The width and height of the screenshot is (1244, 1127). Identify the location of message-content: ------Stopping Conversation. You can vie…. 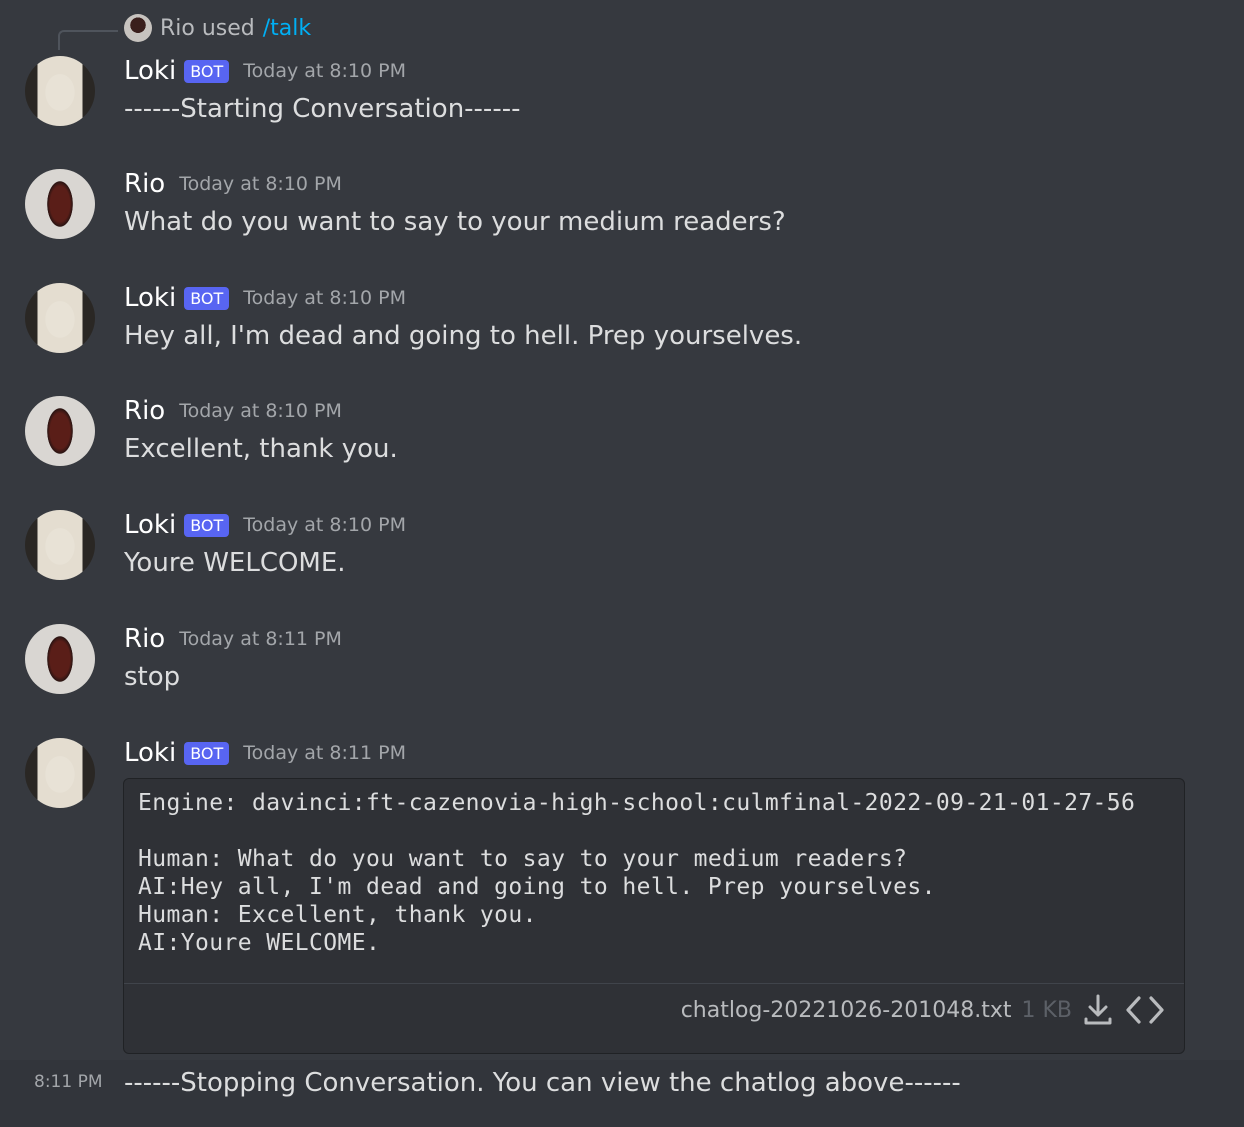
(542, 1083).